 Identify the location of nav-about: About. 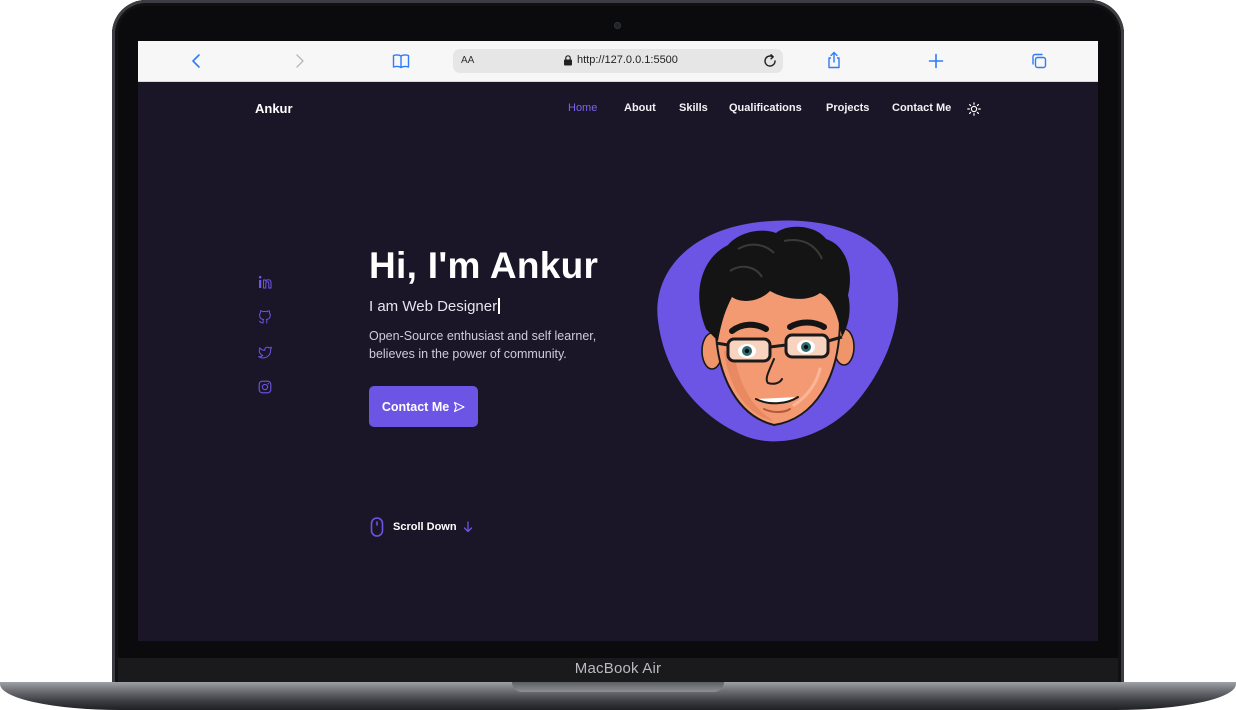
(640, 108).